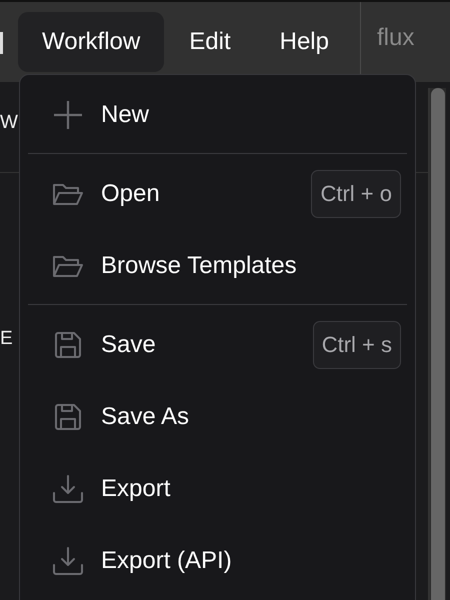 The image size is (450, 600). I want to click on menu-item-label: Save, so click(129, 345).